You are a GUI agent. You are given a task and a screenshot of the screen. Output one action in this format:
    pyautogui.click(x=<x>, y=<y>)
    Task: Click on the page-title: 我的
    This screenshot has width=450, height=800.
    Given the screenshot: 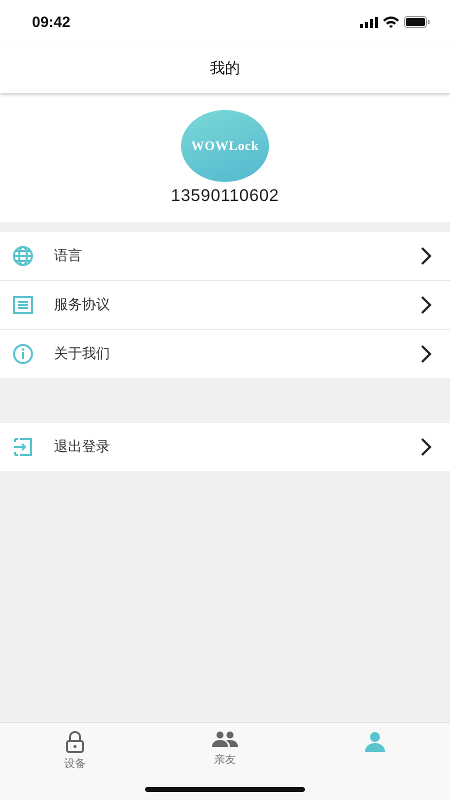 What is the action you would take?
    pyautogui.click(x=225, y=68)
    